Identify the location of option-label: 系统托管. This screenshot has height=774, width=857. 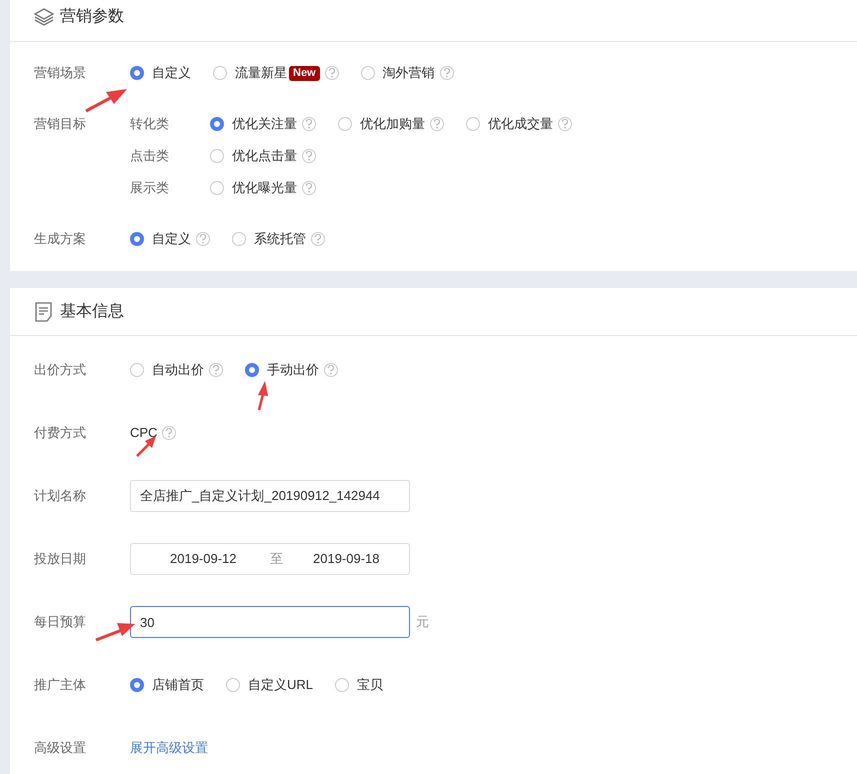
(280, 239).